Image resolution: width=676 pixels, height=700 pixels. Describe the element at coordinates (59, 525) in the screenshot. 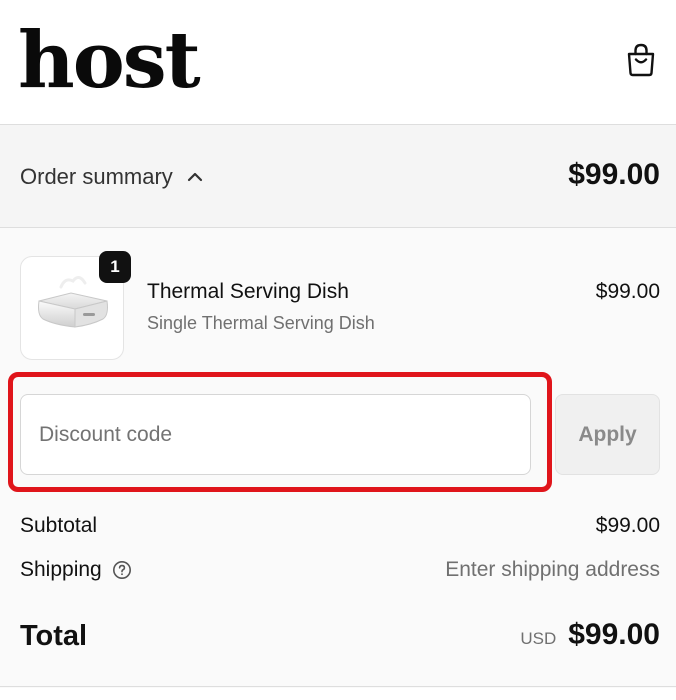

I see `subtotal-label: Subtotal` at that location.